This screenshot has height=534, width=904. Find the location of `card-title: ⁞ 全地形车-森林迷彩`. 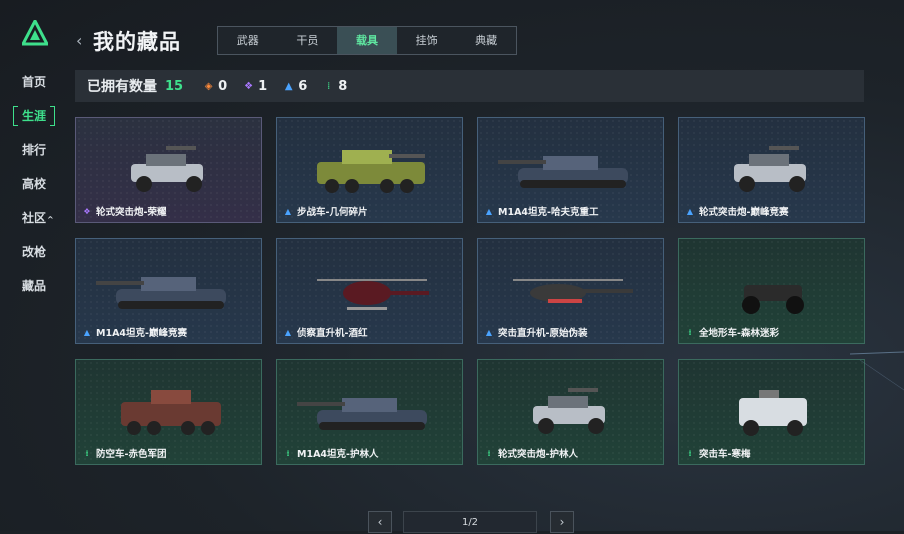

card-title: ⁞ 全地形车-森林迷彩 is located at coordinates (732, 332).